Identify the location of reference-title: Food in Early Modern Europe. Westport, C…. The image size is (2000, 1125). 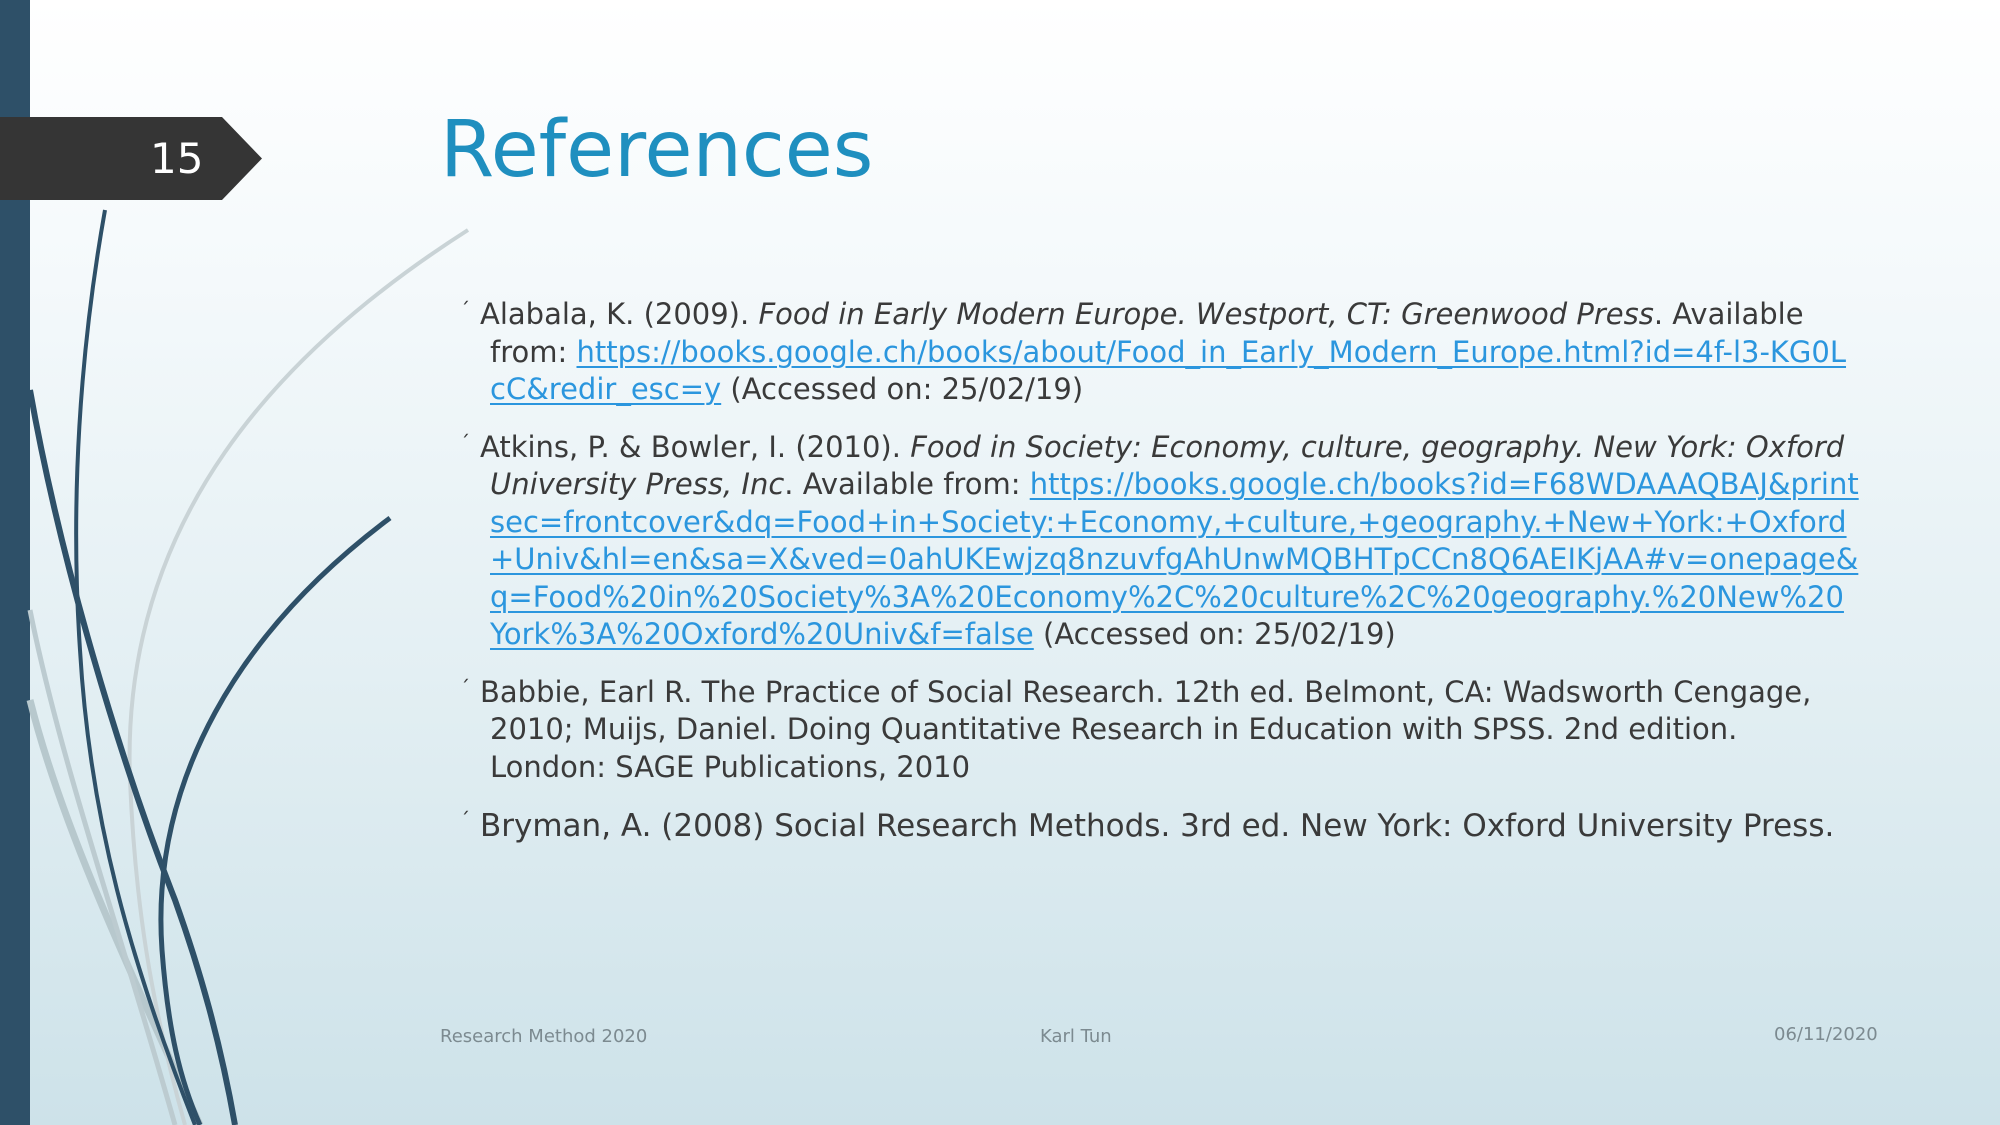
(1206, 314).